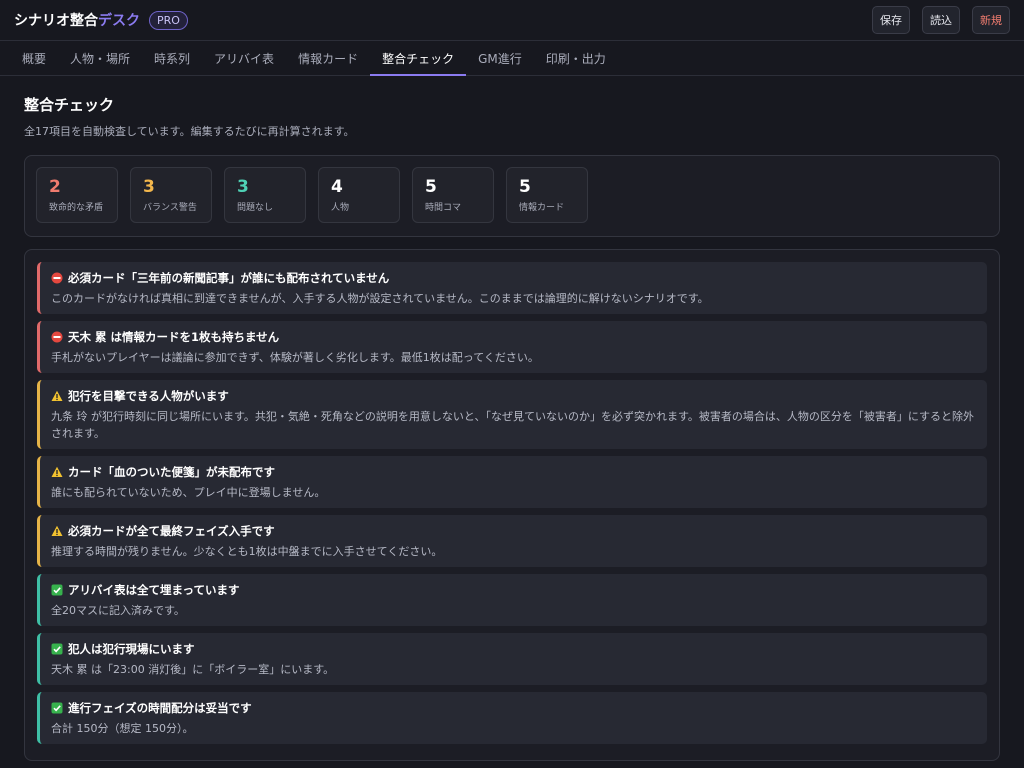  Describe the element at coordinates (513, 396) in the screenshot. I see `issue-title-row: 犯行を目撃できる人物がいます` at that location.